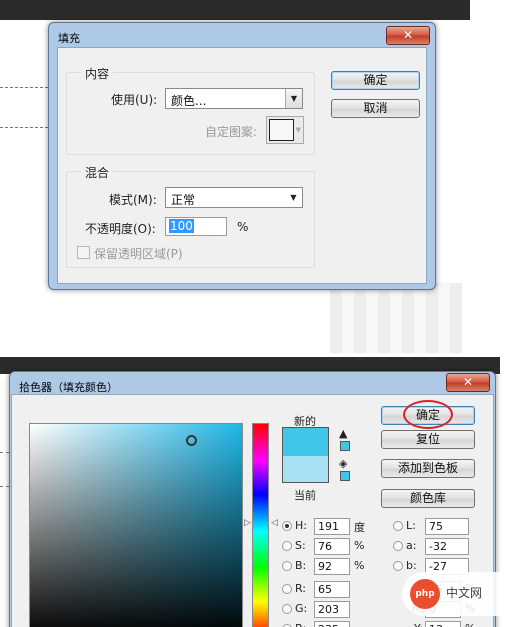  Describe the element at coordinates (425, 594) in the screenshot. I see `php-logo: php` at that location.